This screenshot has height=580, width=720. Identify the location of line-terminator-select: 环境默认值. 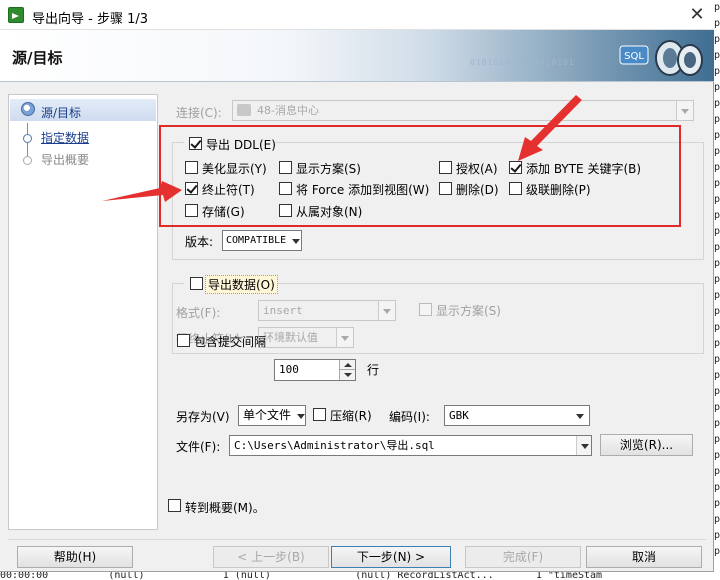
(306, 337).